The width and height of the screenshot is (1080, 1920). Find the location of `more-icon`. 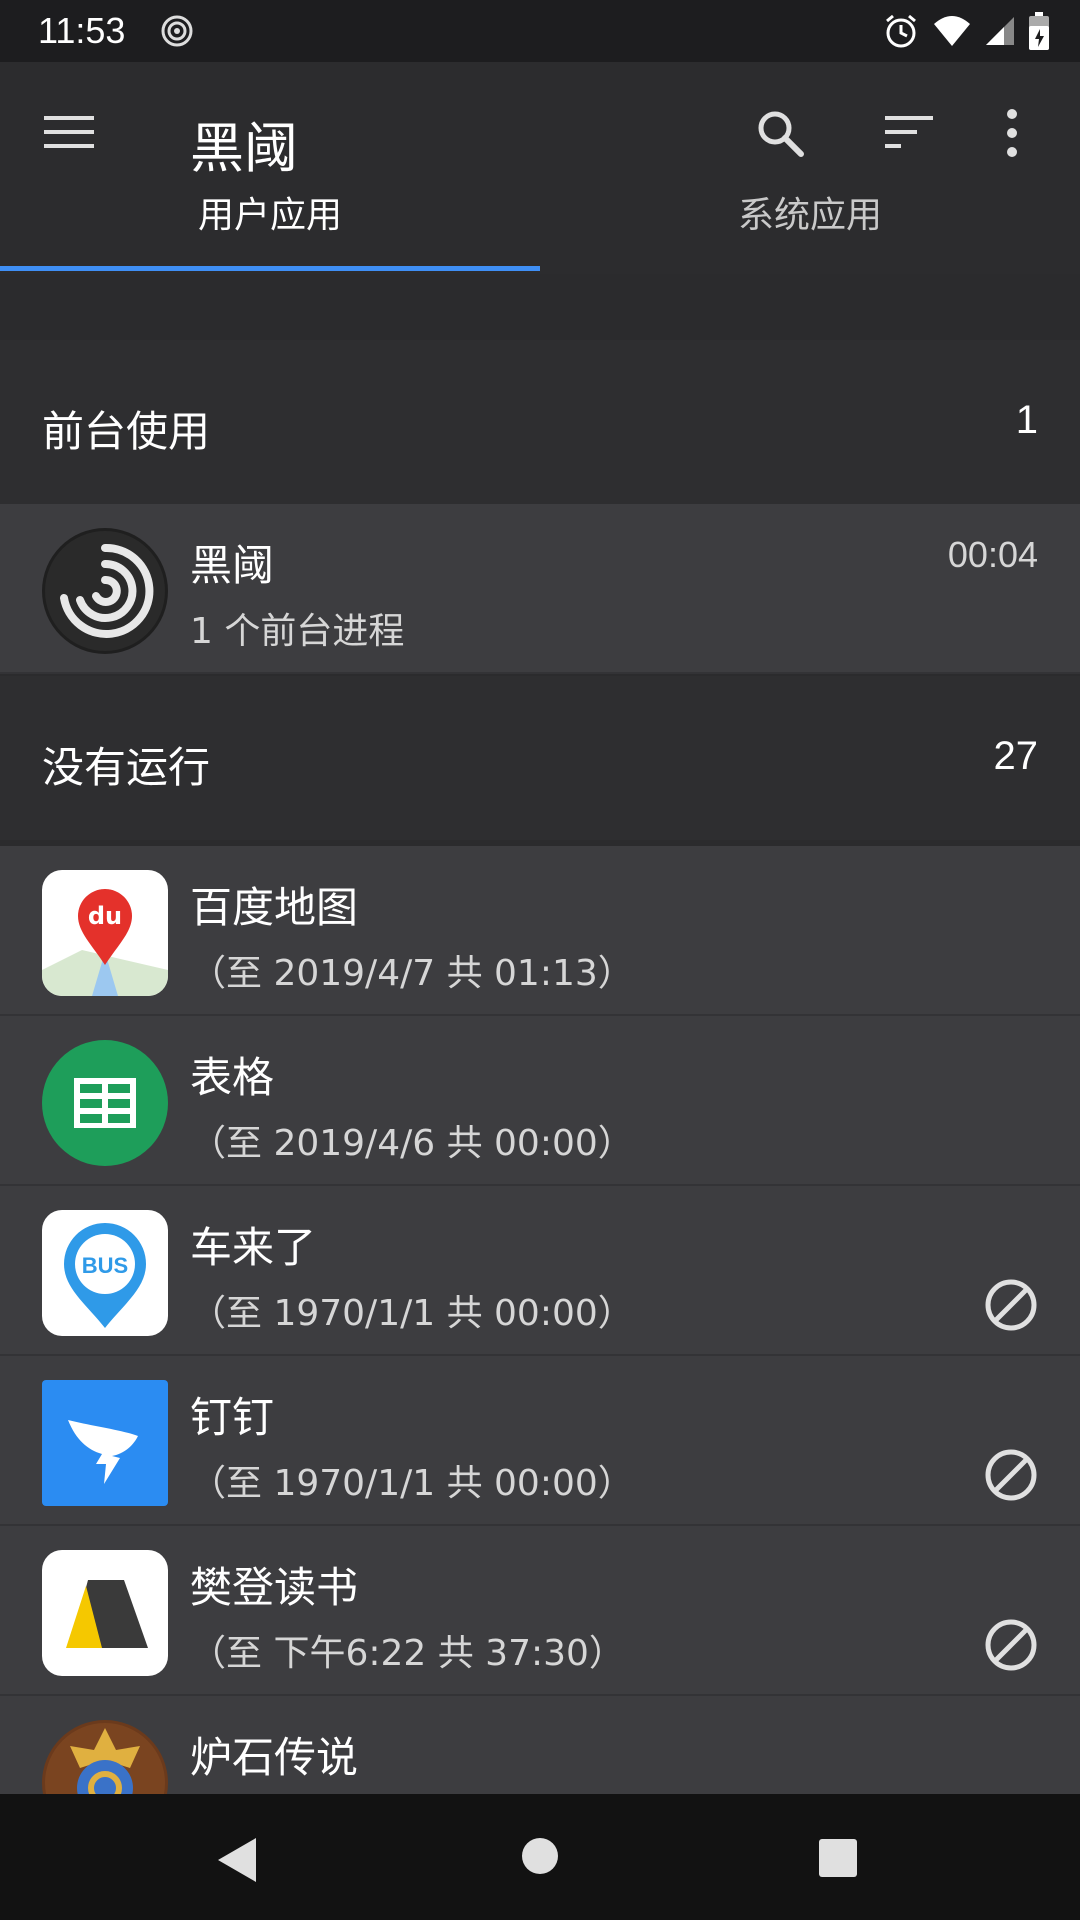

more-icon is located at coordinates (1012, 135).